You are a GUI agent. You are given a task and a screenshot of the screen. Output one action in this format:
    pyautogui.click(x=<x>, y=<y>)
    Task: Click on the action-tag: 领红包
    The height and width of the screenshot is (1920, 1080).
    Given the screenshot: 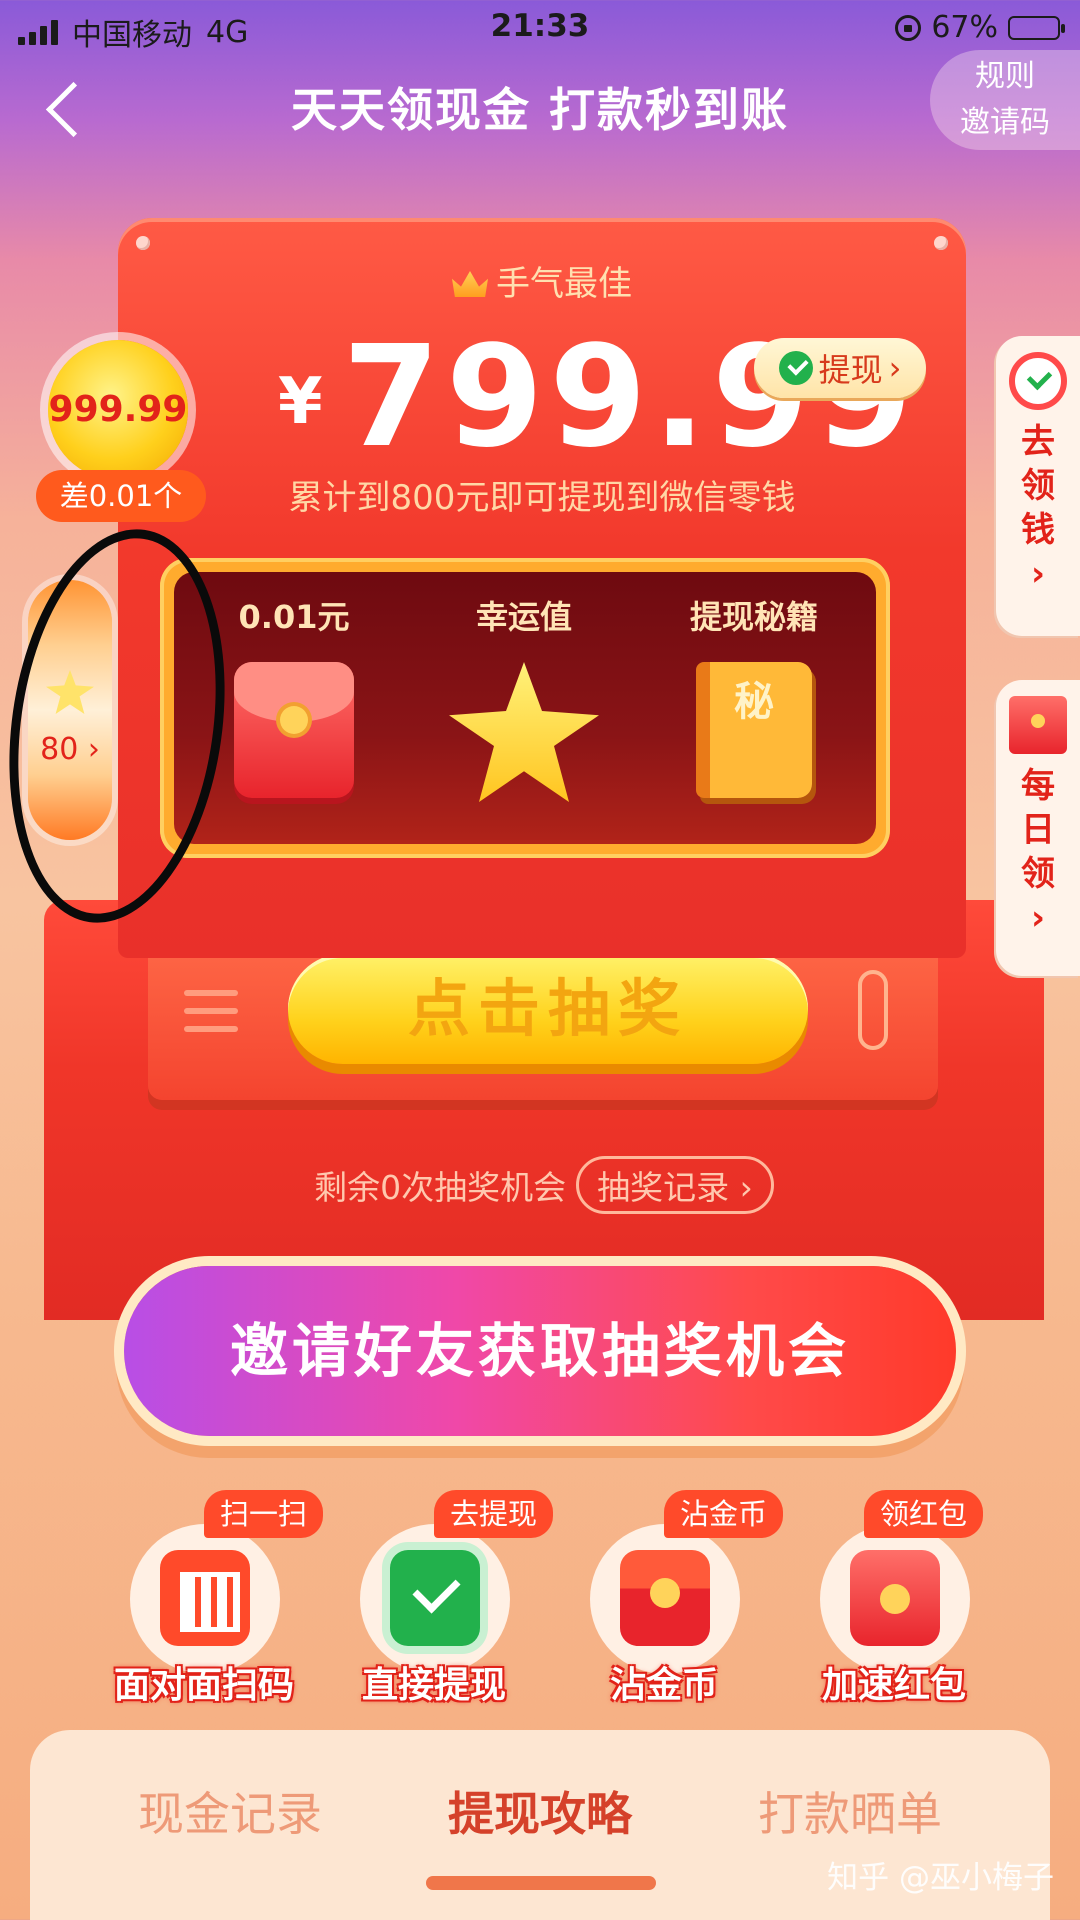 What is the action you would take?
    pyautogui.click(x=924, y=1514)
    